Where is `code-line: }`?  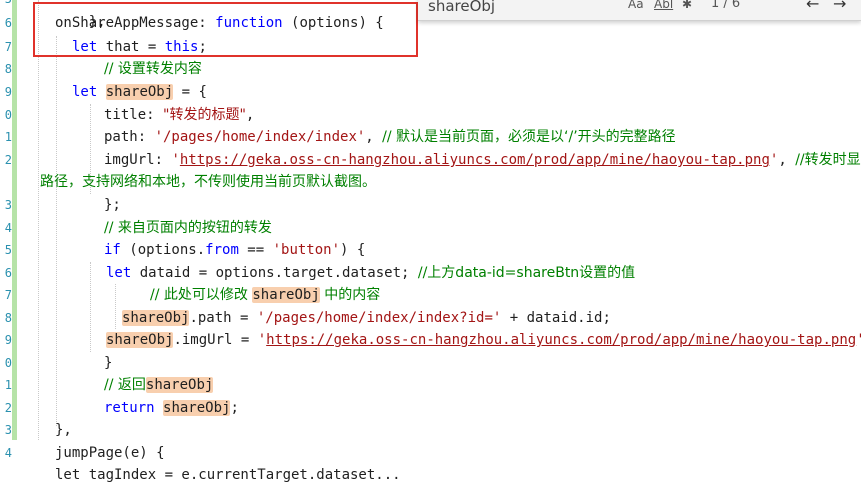
code-line: } is located at coordinates (108, 363).